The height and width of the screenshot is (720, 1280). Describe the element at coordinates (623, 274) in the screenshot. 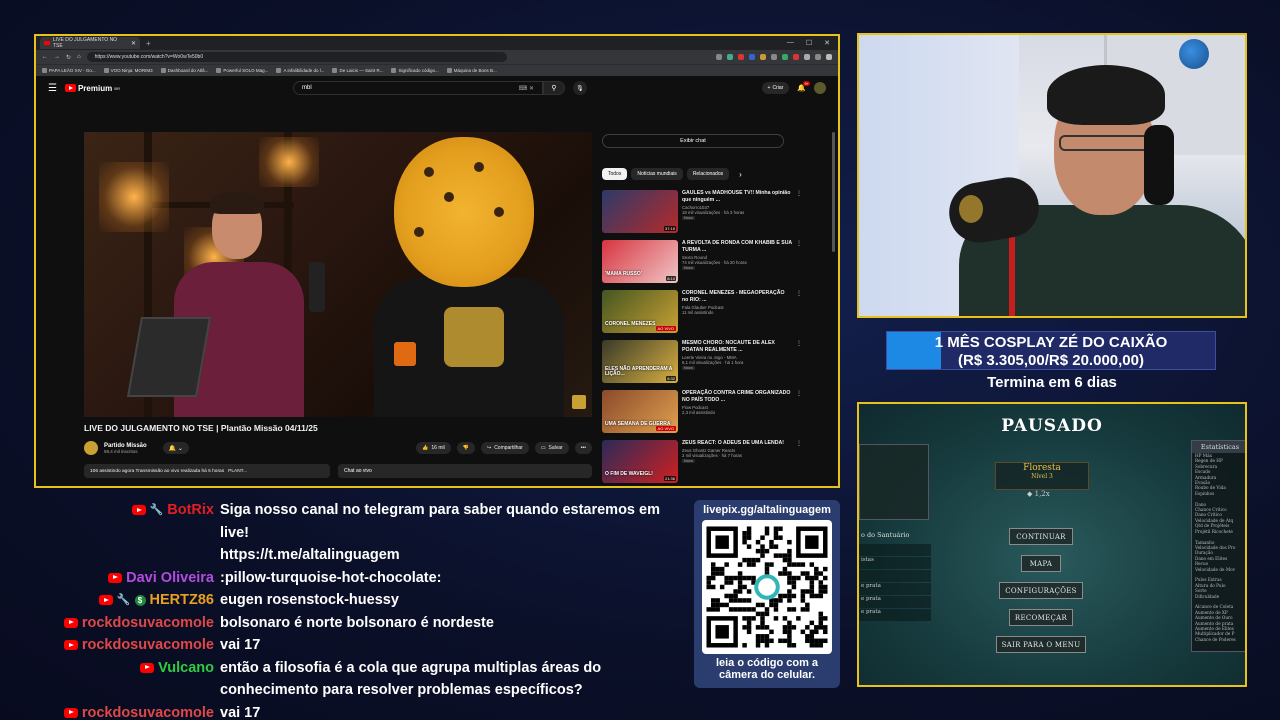

I see `thumbnail-text: 'MAMA RUSSO'` at that location.